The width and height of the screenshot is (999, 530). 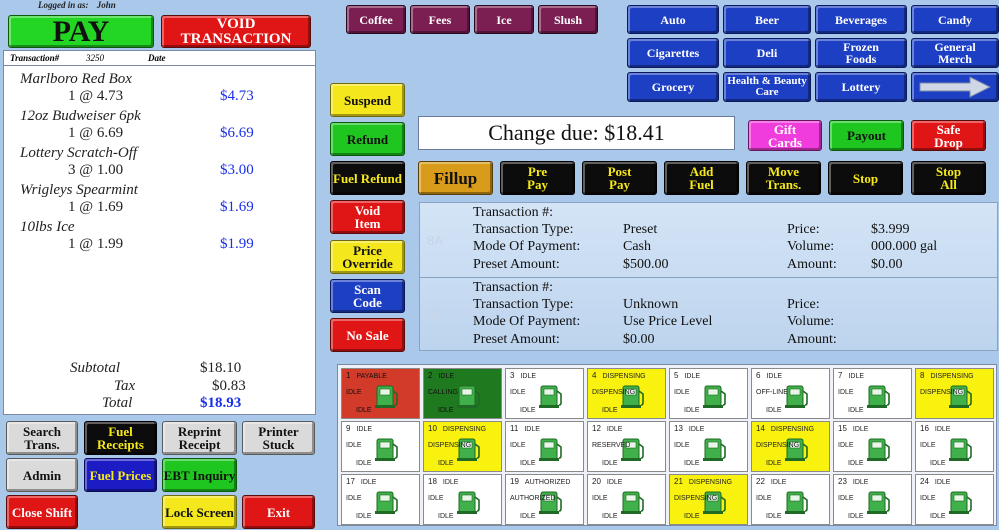 What do you see at coordinates (462, 499) in the screenshot?
I see `pump-tile: 18 IDLE IDLE IDLE` at bounding box center [462, 499].